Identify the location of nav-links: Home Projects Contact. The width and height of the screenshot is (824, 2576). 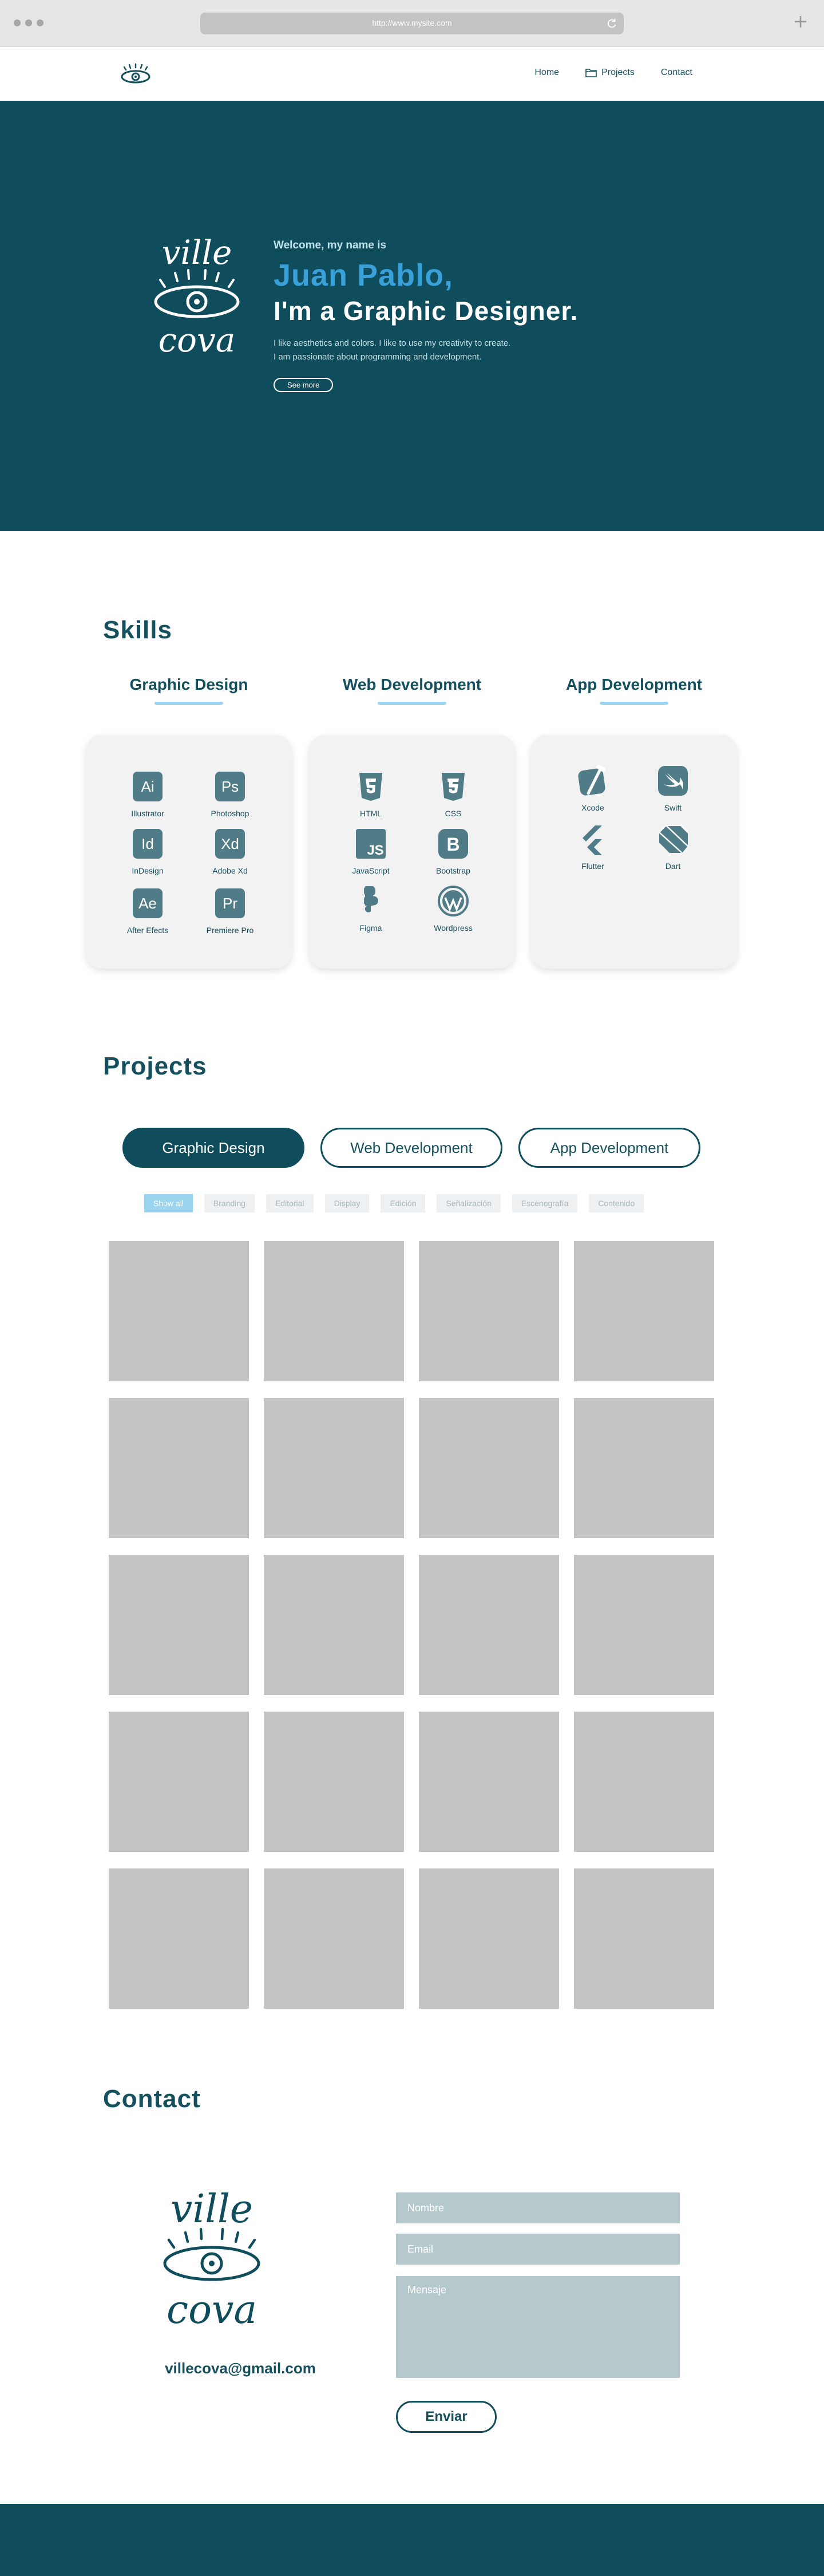
(613, 73).